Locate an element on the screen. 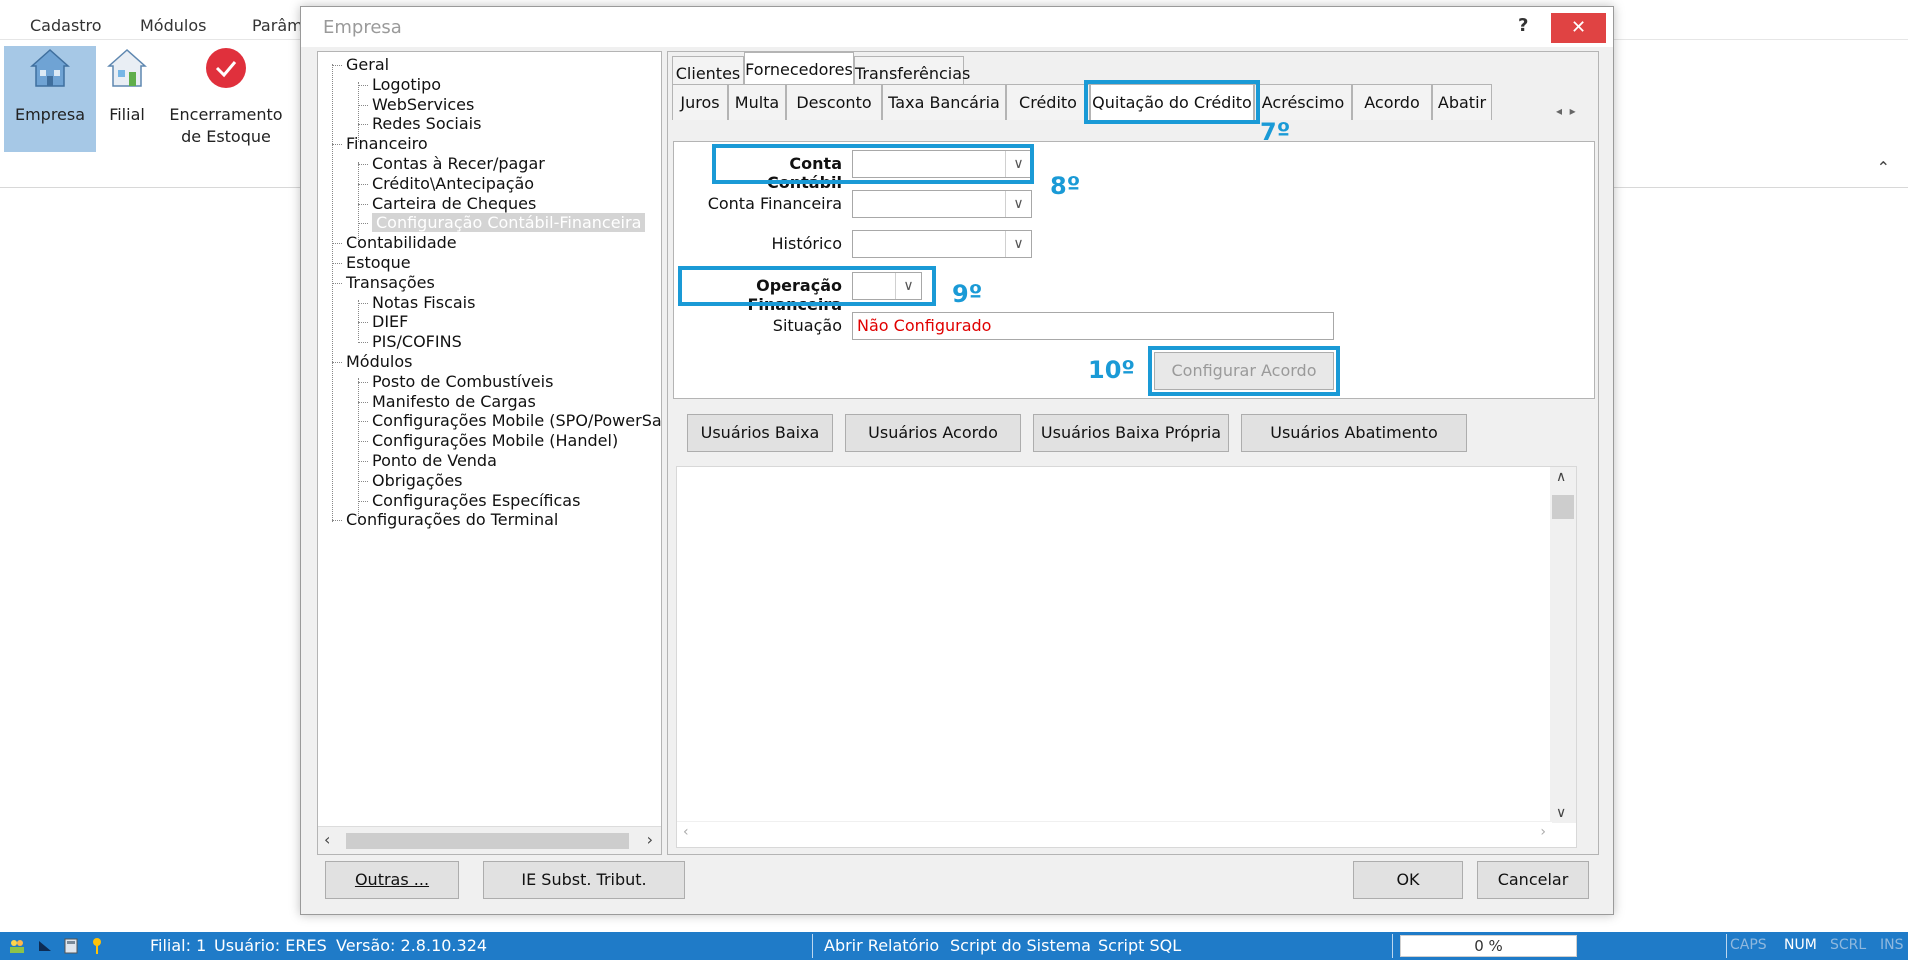 The width and height of the screenshot is (1908, 960). tree-horizontal-scrollbar: ‹ › is located at coordinates (489, 840).